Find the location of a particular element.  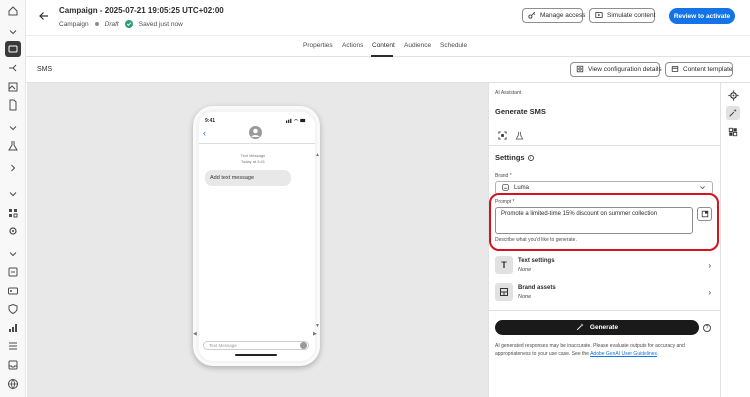

back-arrow-icon is located at coordinates (44, 16).